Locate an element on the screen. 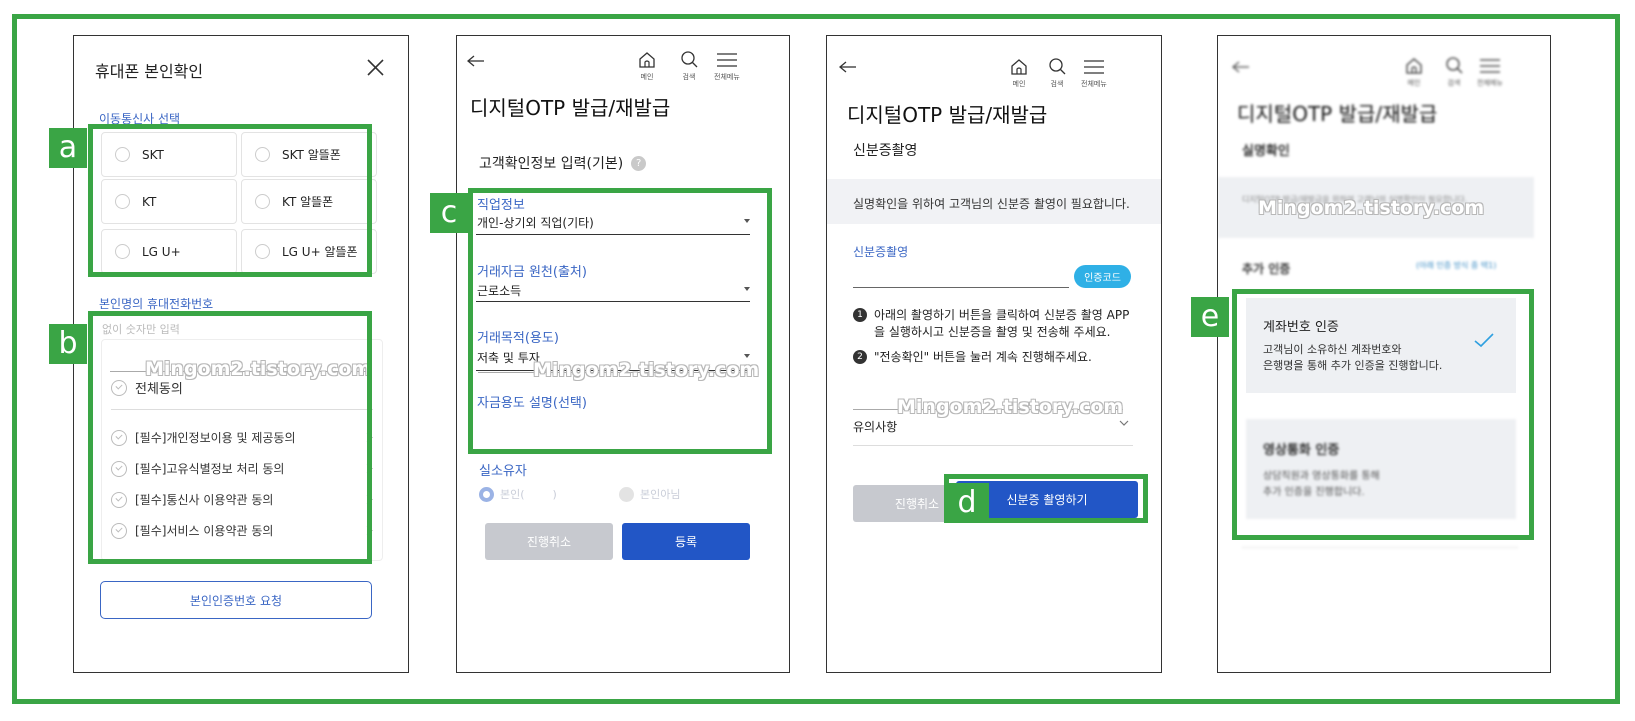  cancel-button: 진행취소 is located at coordinates (549, 541).